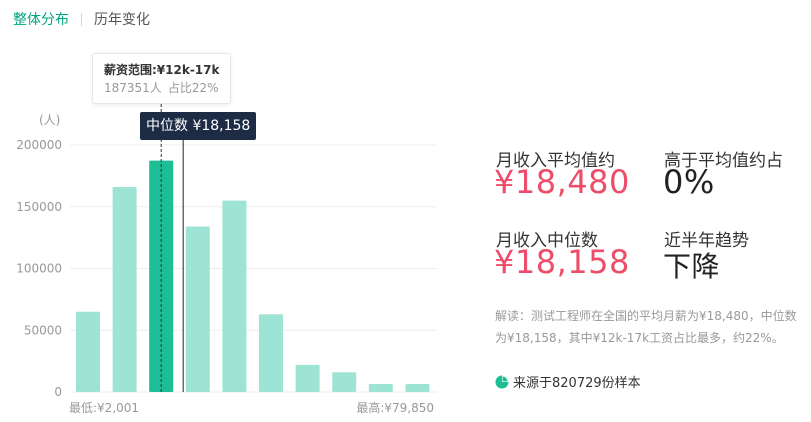 The width and height of the screenshot is (811, 422). Describe the element at coordinates (133, 88) in the screenshot. I see `tooltip-count: 187351人` at that location.